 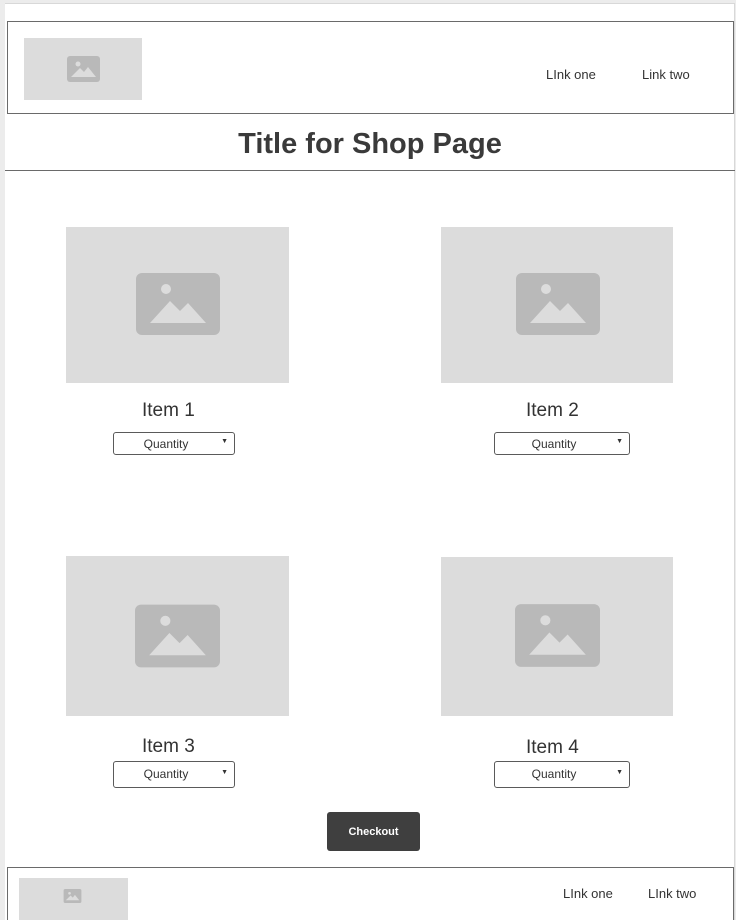 I want to click on item-3-image, so click(x=177, y=636).